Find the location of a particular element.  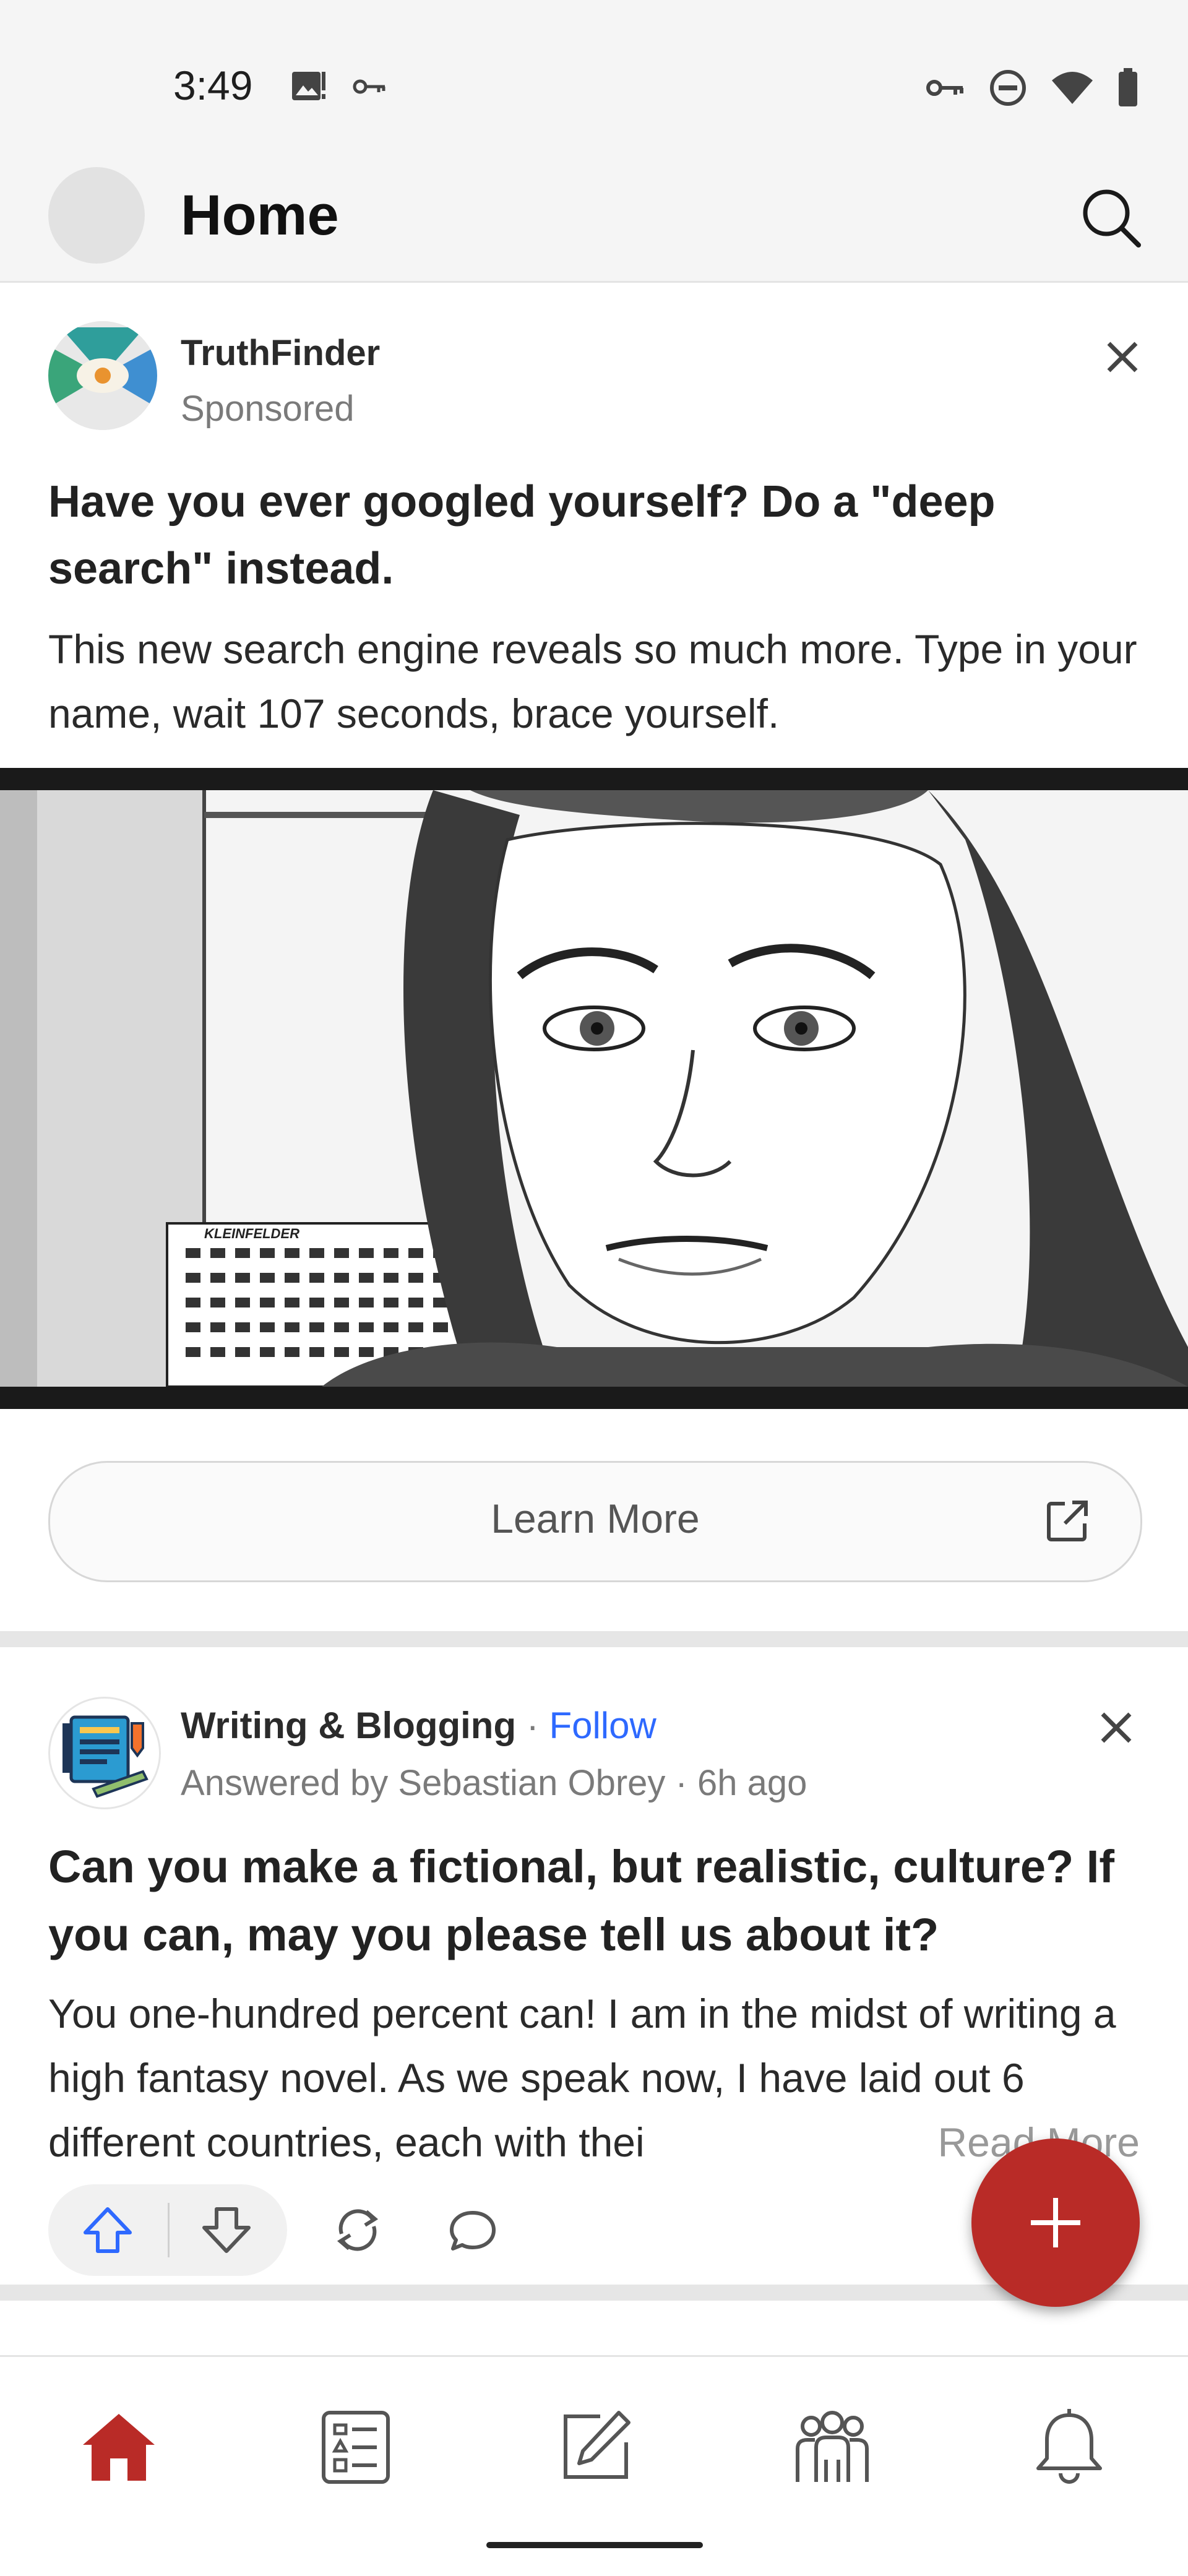

building-sign-text: KLEINFELDER is located at coordinates (252, 1233).